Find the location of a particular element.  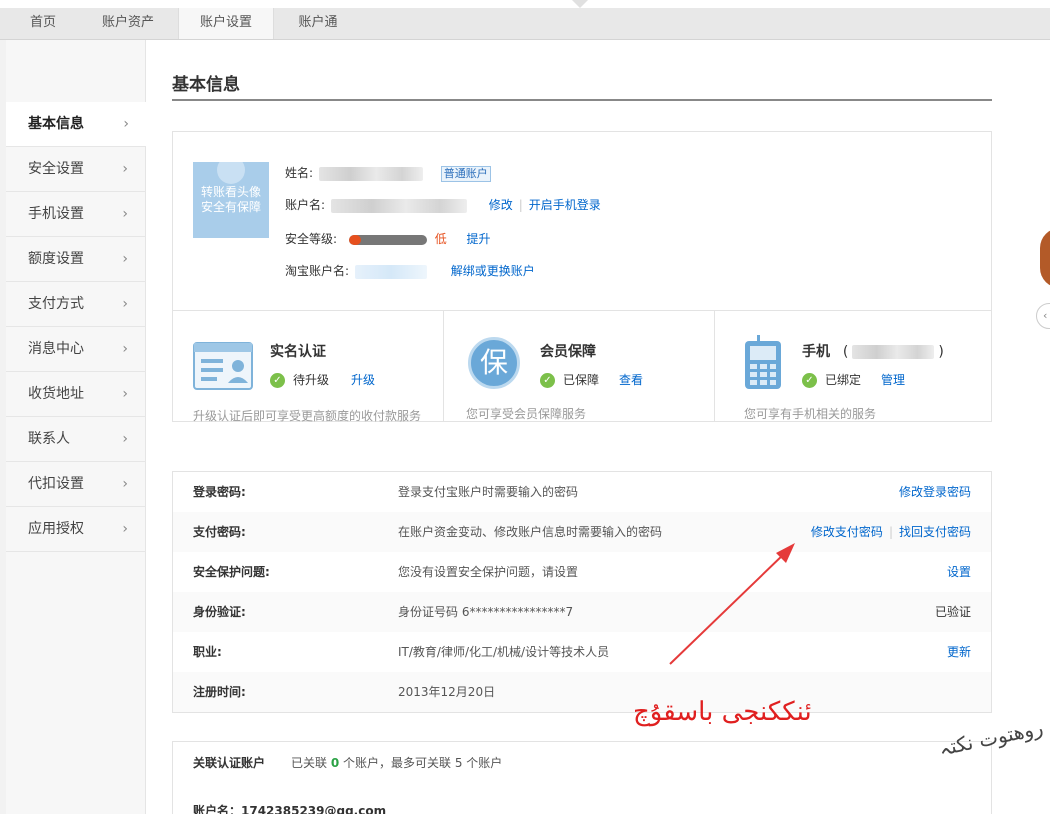

annotation-arrow is located at coordinates (732, 604).